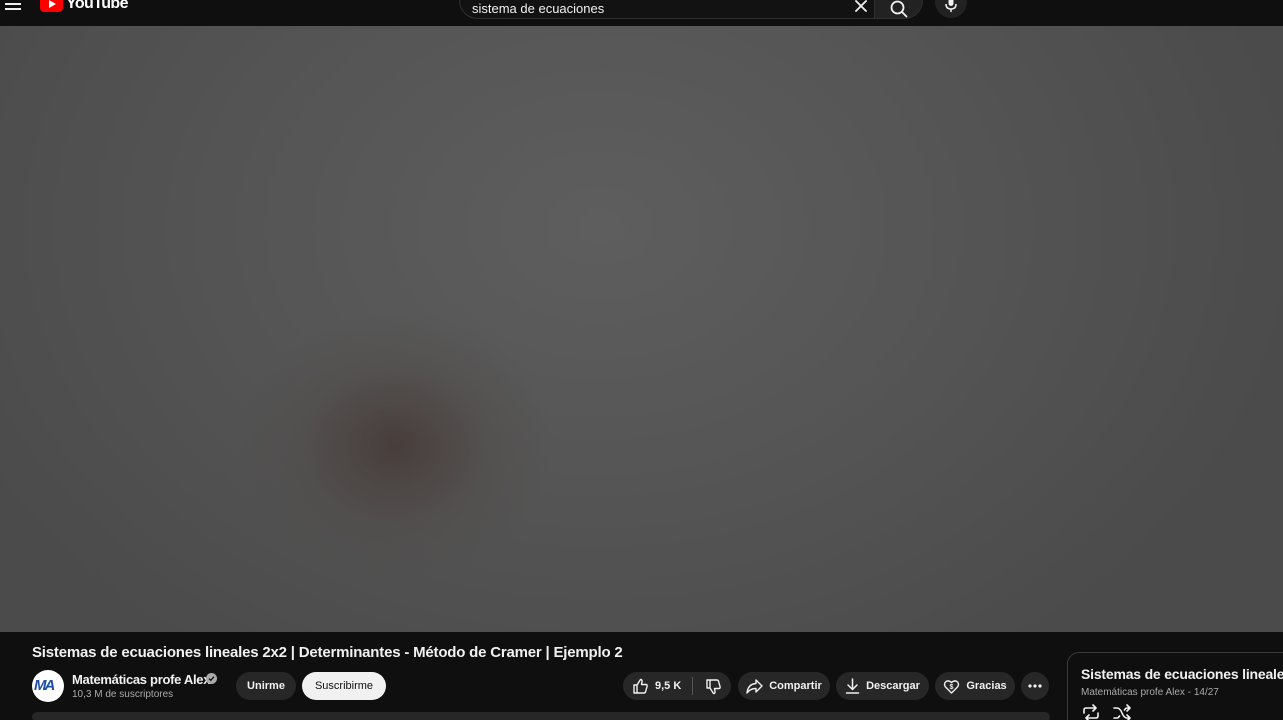 The width and height of the screenshot is (1283, 720). I want to click on like-count: 9,5 K, so click(668, 686).